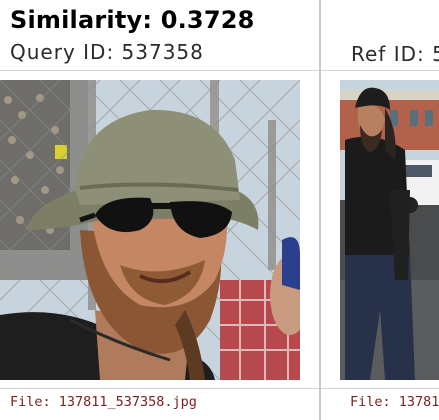 Image resolution: width=439 pixels, height=420 pixels. What do you see at coordinates (160, 70) in the screenshot?
I see `header-divider` at bounding box center [160, 70].